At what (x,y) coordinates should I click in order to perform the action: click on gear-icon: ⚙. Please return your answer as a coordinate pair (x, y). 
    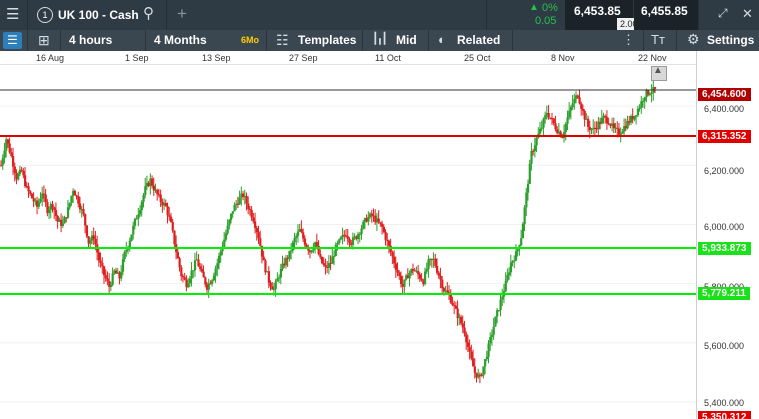
    Looking at the image, I should click on (693, 39).